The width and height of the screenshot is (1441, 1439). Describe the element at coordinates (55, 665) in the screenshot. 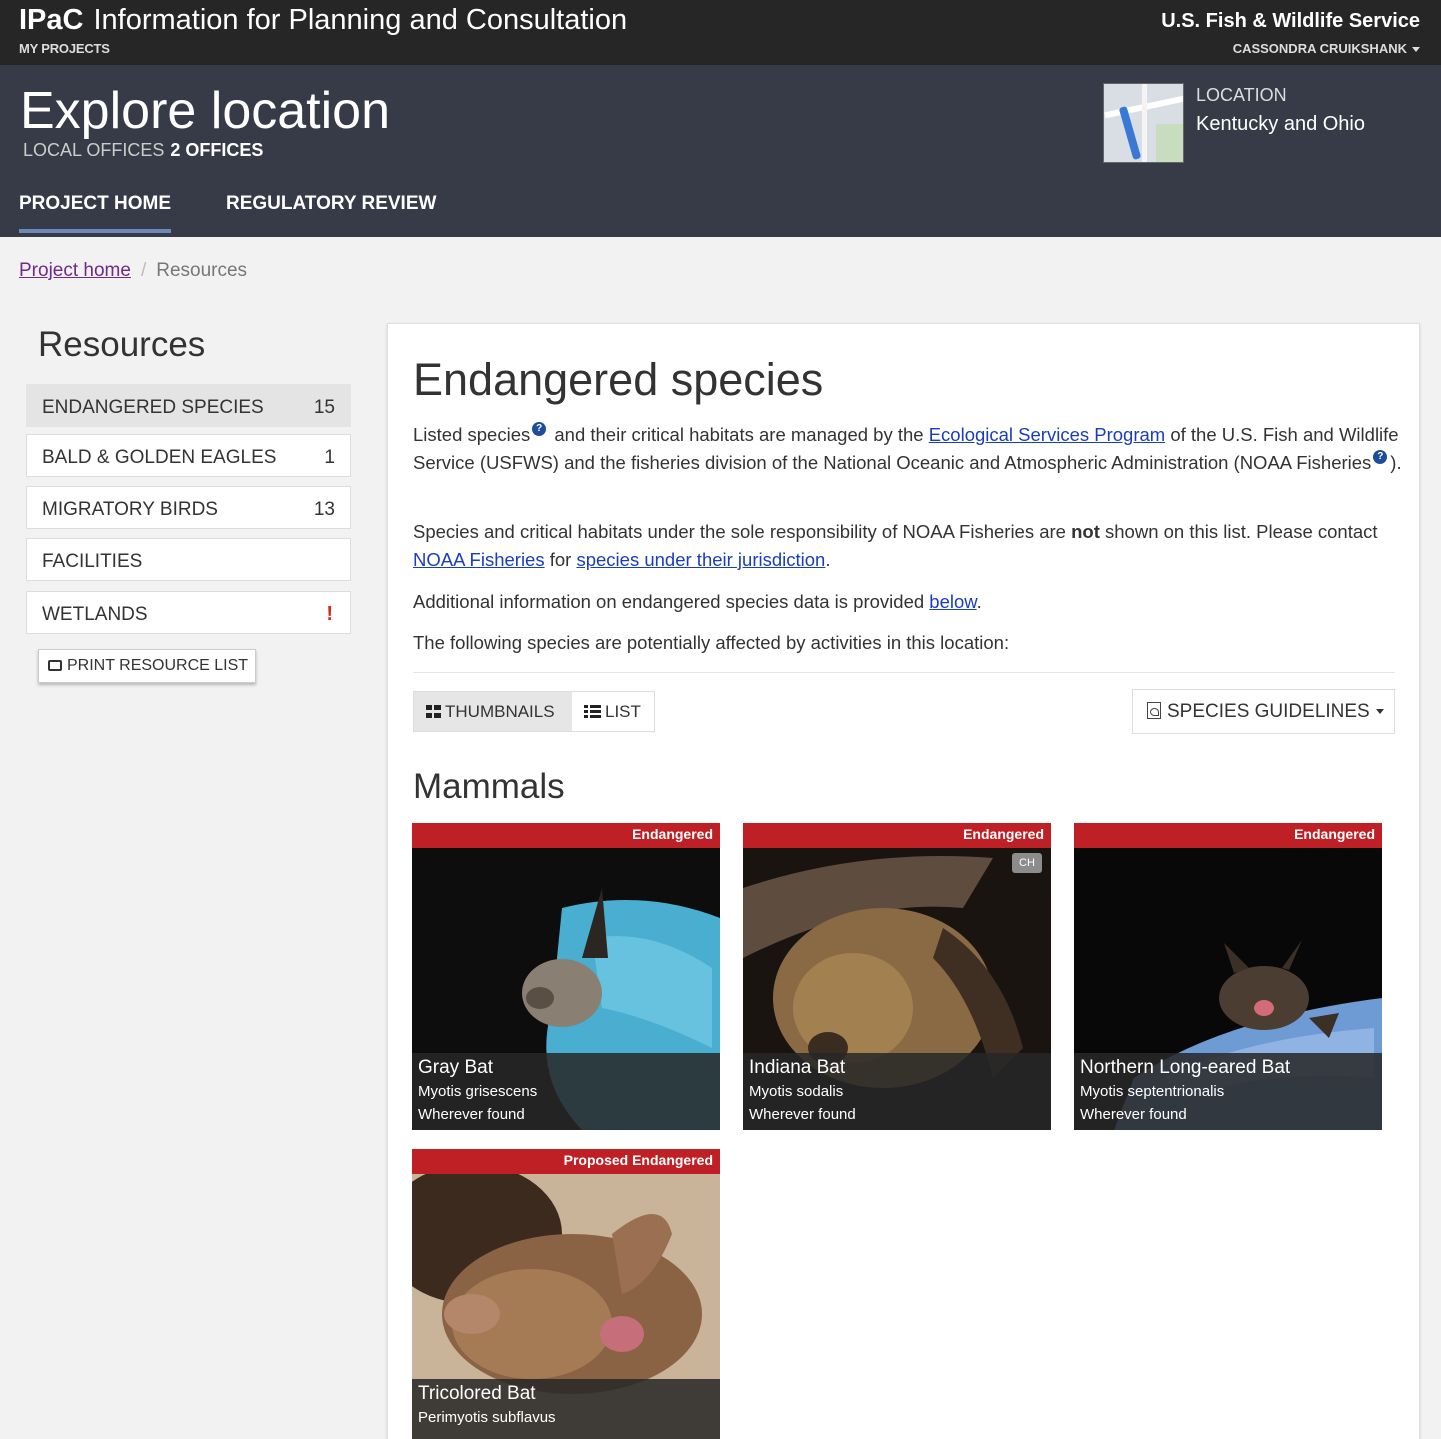

I see `print-icon` at that location.